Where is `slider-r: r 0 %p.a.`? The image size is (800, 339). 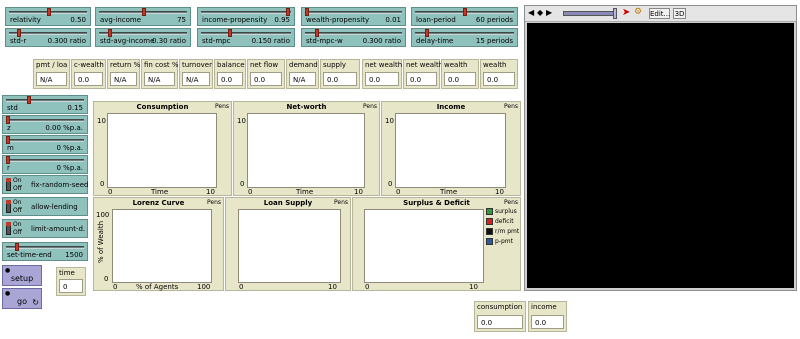
slider-r: r 0 %p.a. is located at coordinates (45, 164).